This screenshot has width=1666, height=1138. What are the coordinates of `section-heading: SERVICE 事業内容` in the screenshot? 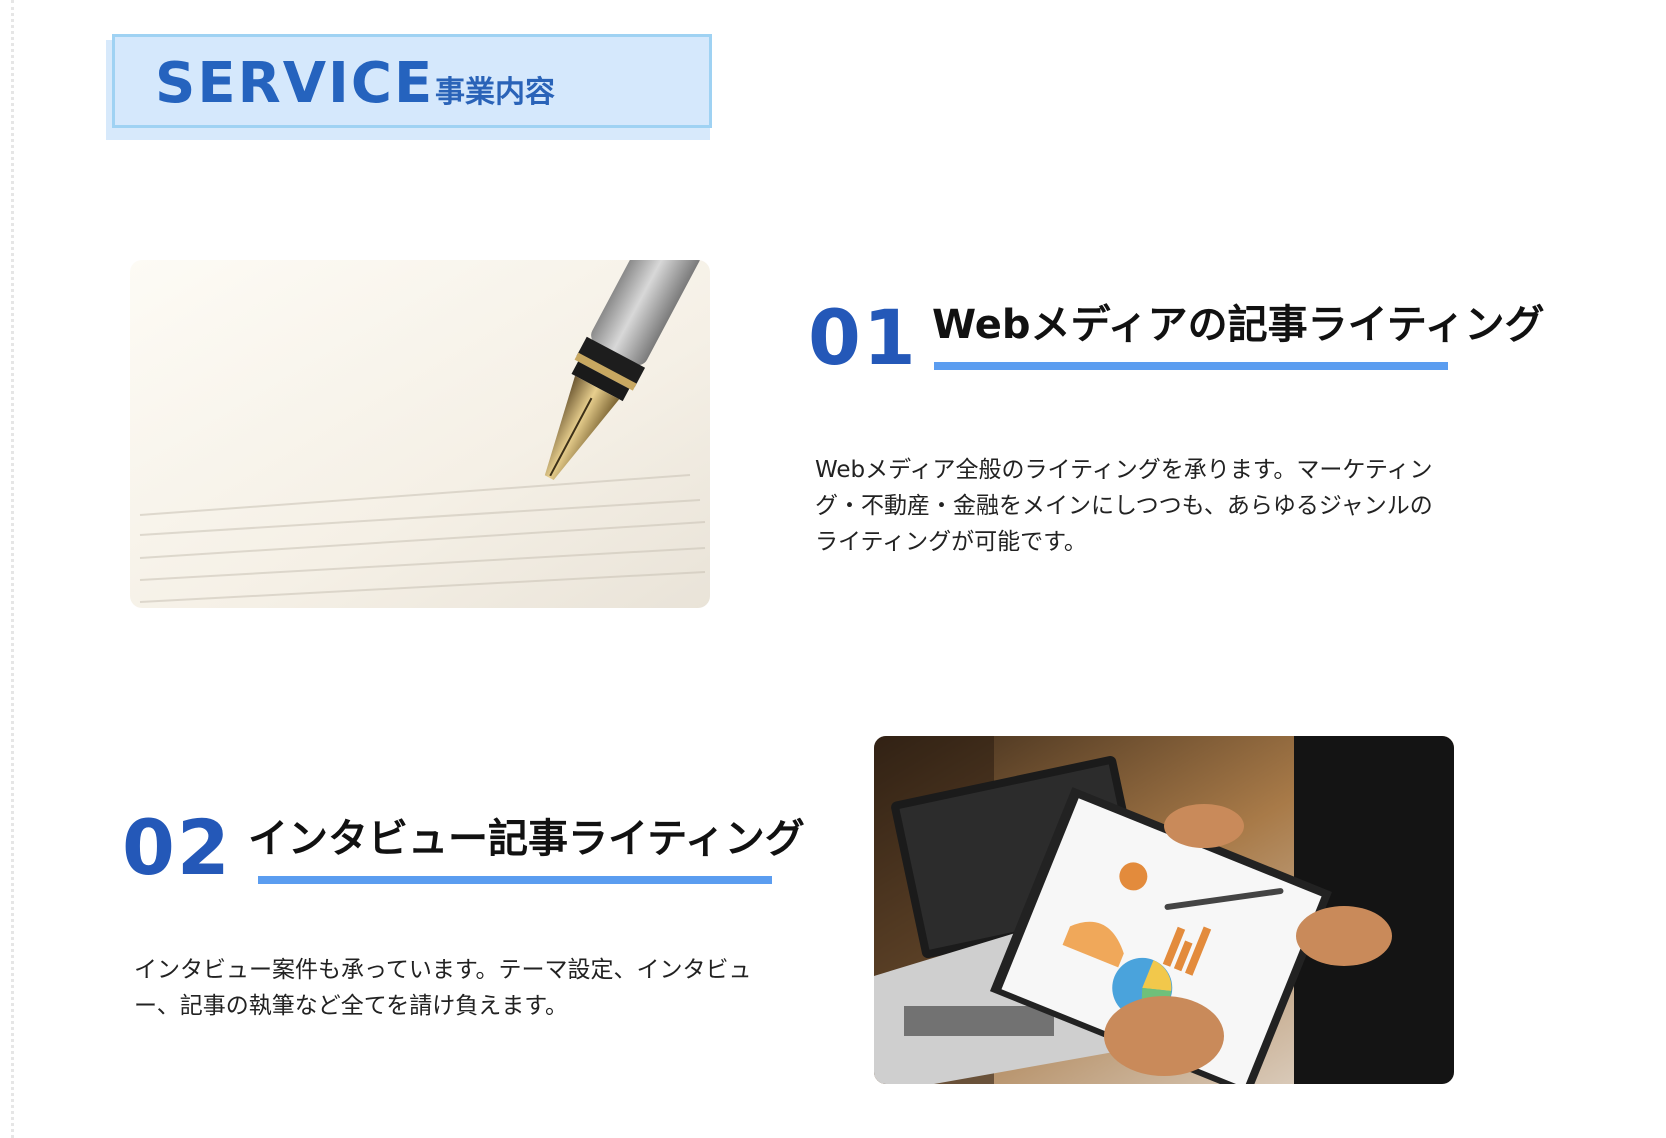 It's located at (412, 87).